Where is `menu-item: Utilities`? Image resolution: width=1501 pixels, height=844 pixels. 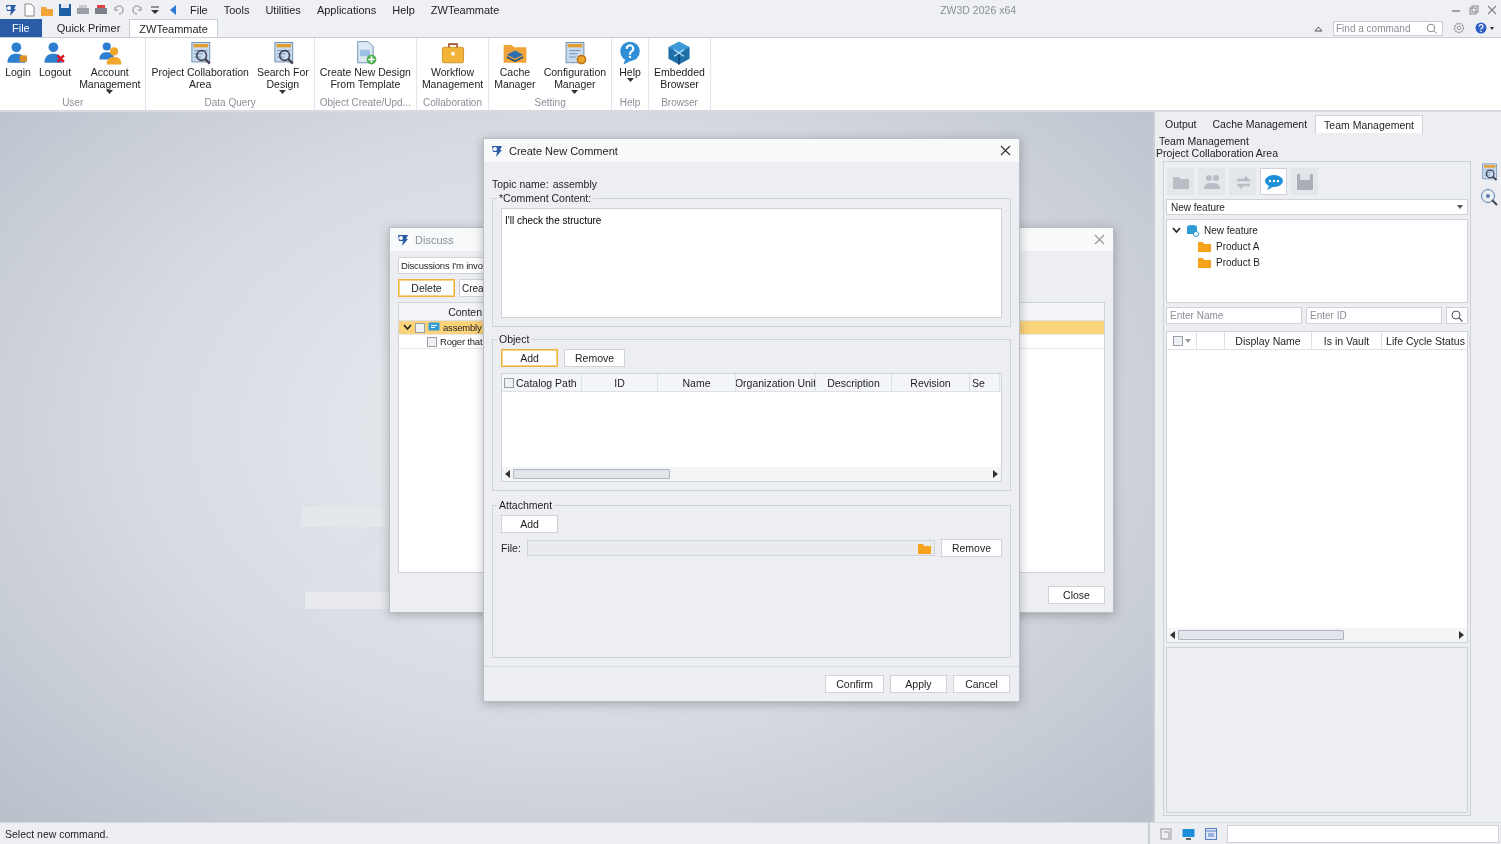 menu-item: Utilities is located at coordinates (283, 10).